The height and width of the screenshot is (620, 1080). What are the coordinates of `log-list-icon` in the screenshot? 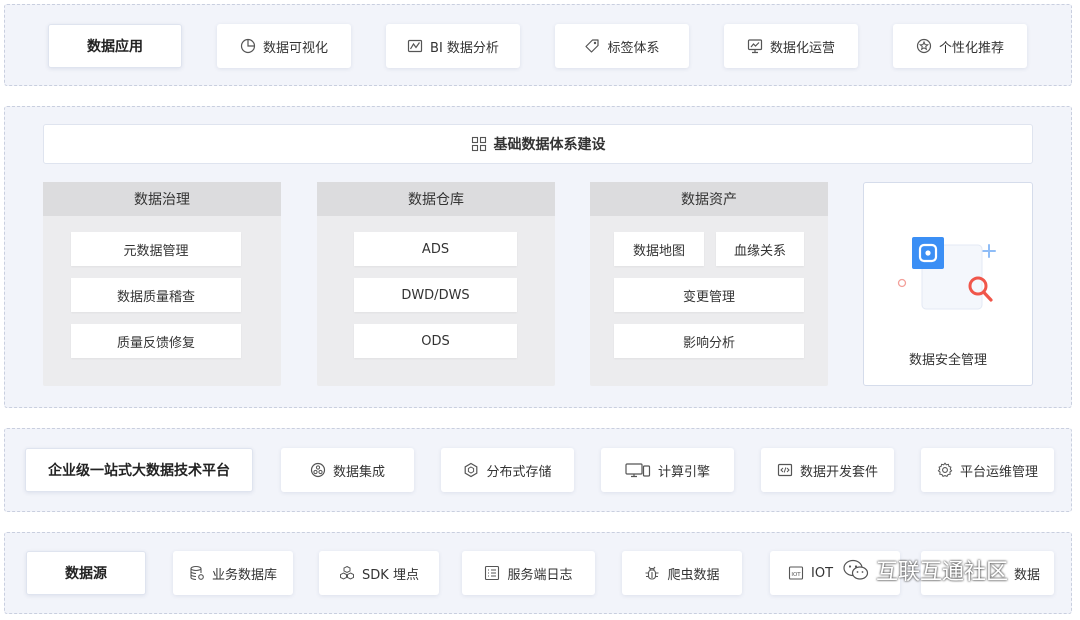 It's located at (492, 573).